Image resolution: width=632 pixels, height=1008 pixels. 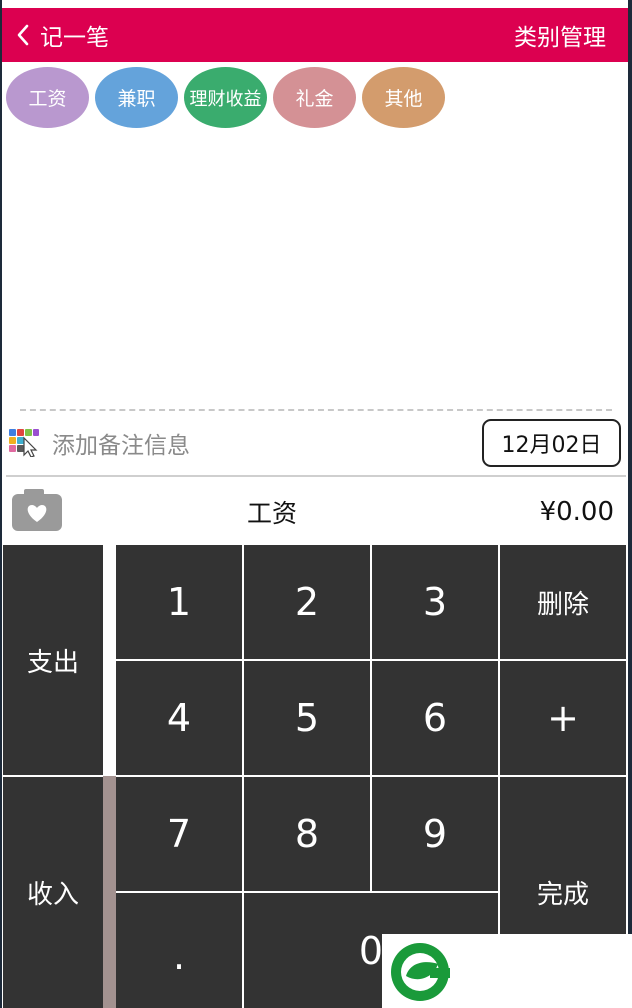 What do you see at coordinates (47, 97) in the screenshot?
I see `category-chip-salary: 工资` at bounding box center [47, 97].